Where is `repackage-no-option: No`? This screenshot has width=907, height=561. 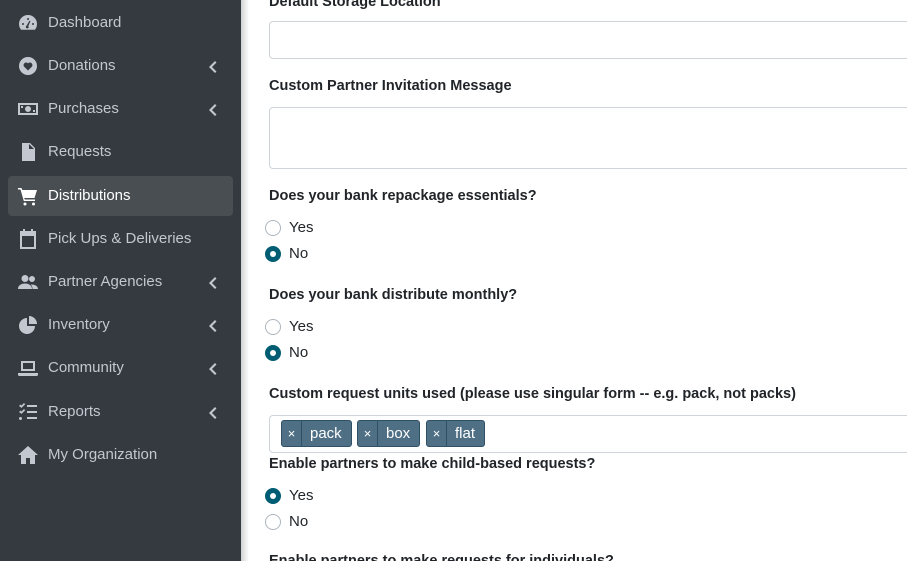 repackage-no-option: No is located at coordinates (286, 253).